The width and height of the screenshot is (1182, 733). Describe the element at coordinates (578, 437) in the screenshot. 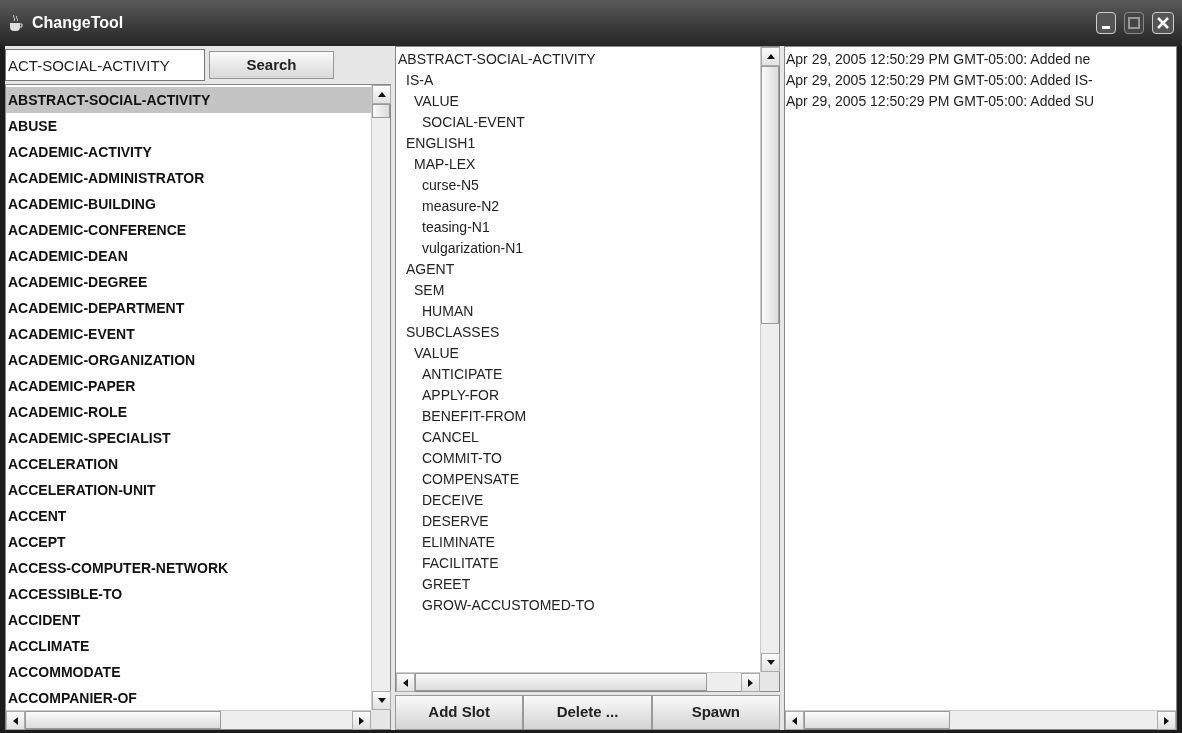

I see `tree-node: CANCEL` at that location.